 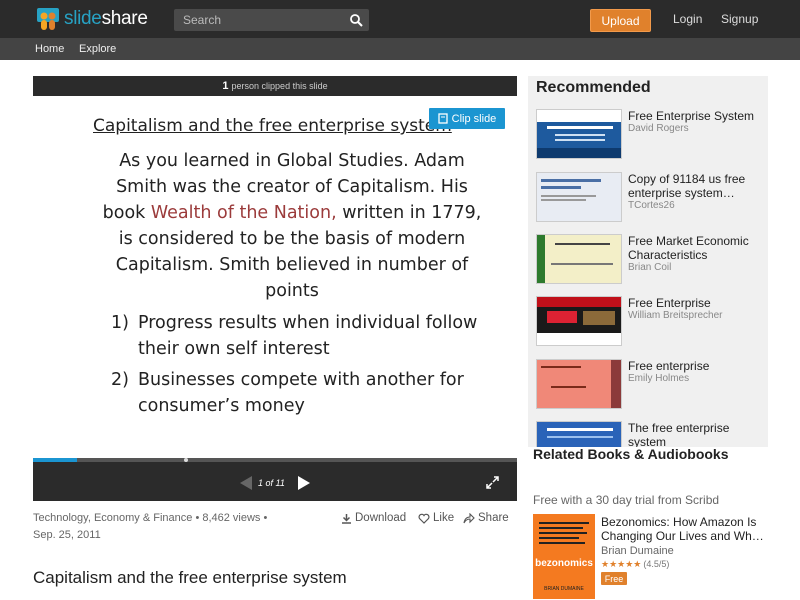 What do you see at coordinates (687, 19) in the screenshot?
I see `login-link: Login` at bounding box center [687, 19].